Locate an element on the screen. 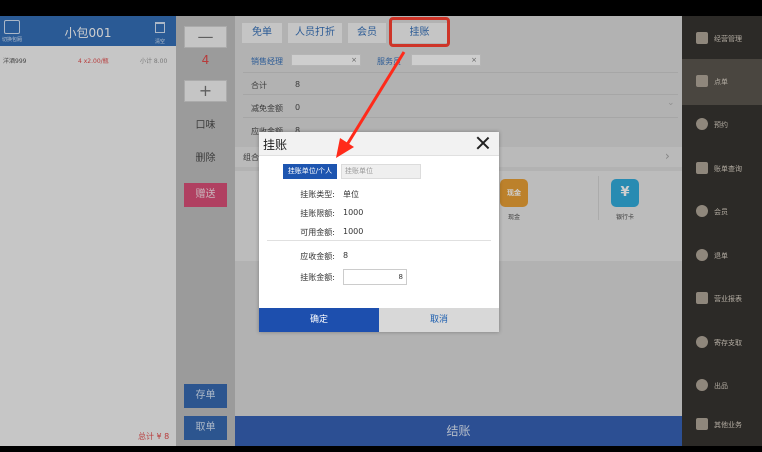  annotation-arrow is located at coordinates (371, 104).